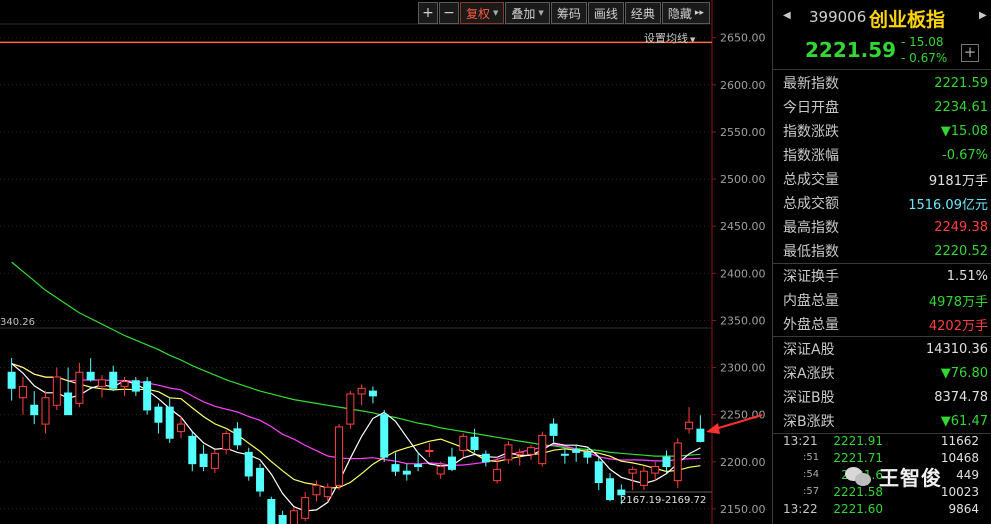 Image resolution: width=991 pixels, height=524 pixels. Describe the element at coordinates (811, 228) in the screenshot. I see `quote-label: 最高指数` at that location.